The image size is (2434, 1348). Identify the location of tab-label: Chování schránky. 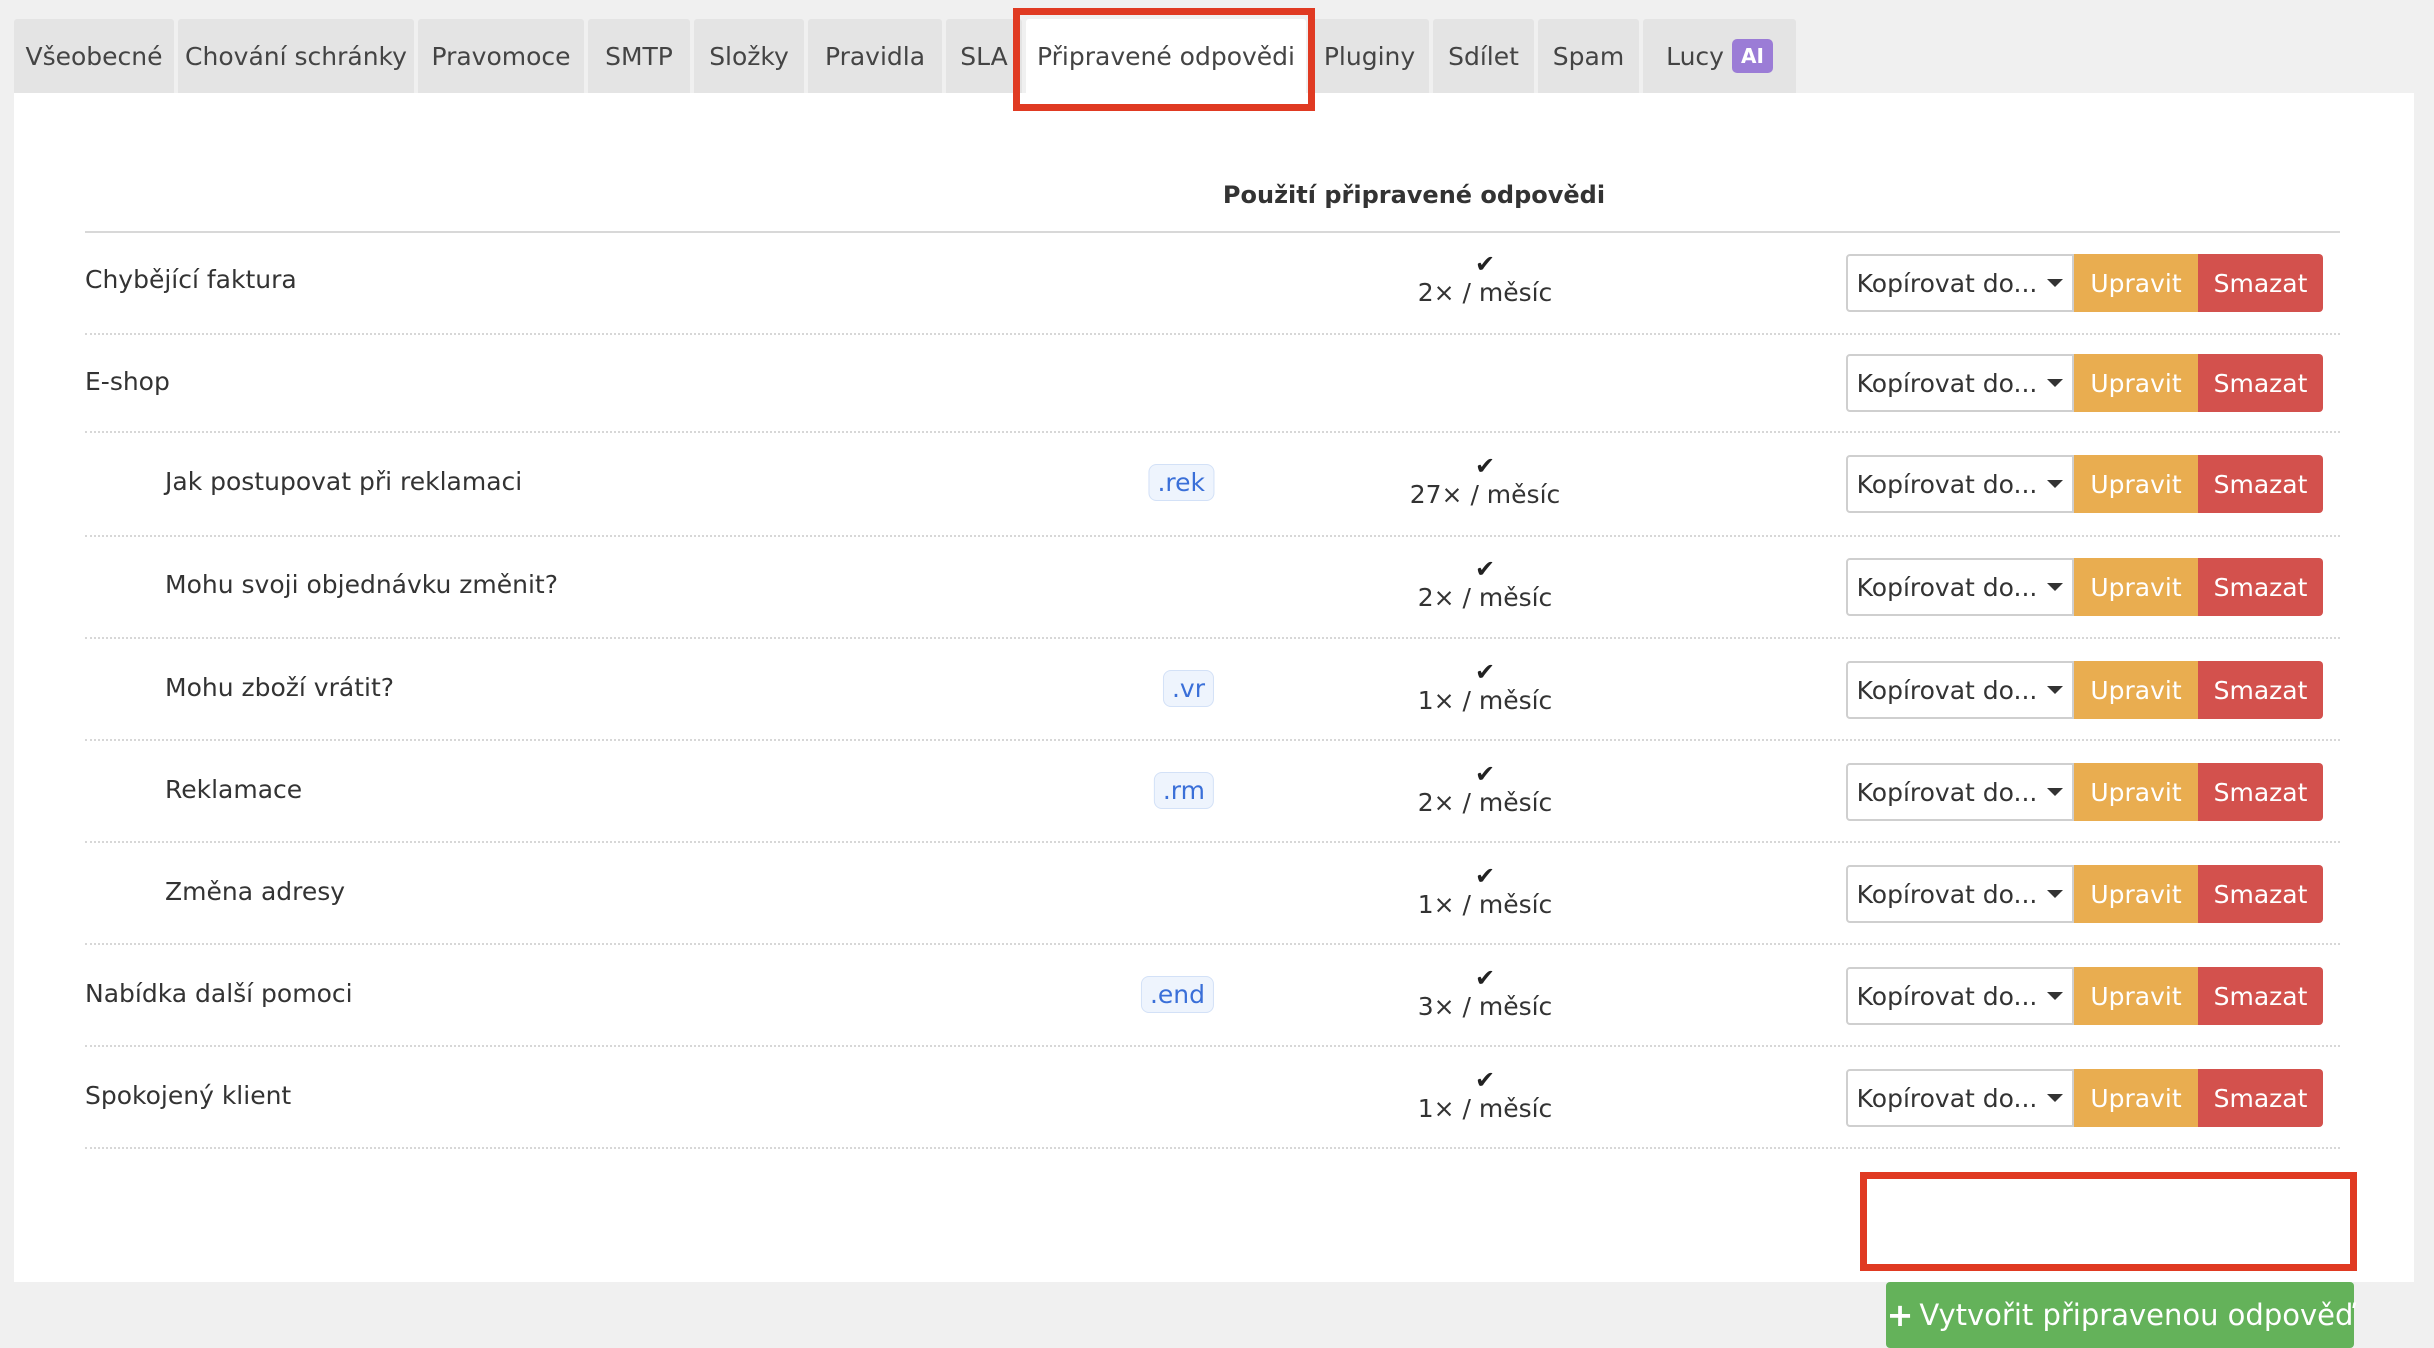
(296, 56).